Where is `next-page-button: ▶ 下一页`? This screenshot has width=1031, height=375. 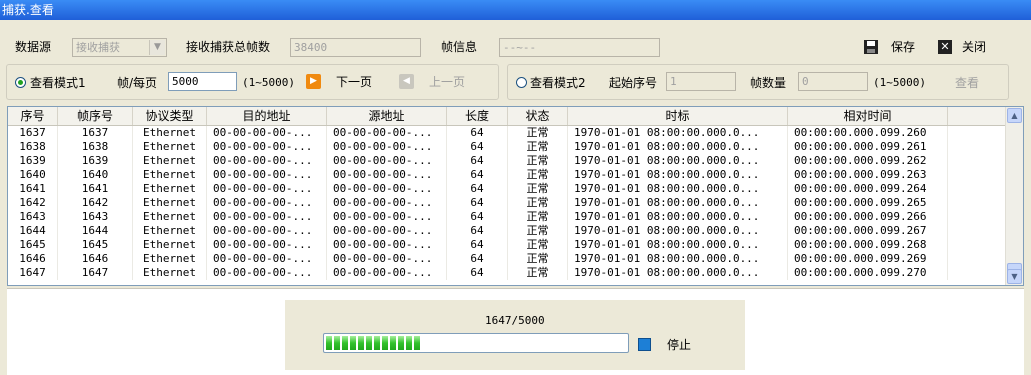
next-page-button: ▶ 下一页 is located at coordinates (339, 81).